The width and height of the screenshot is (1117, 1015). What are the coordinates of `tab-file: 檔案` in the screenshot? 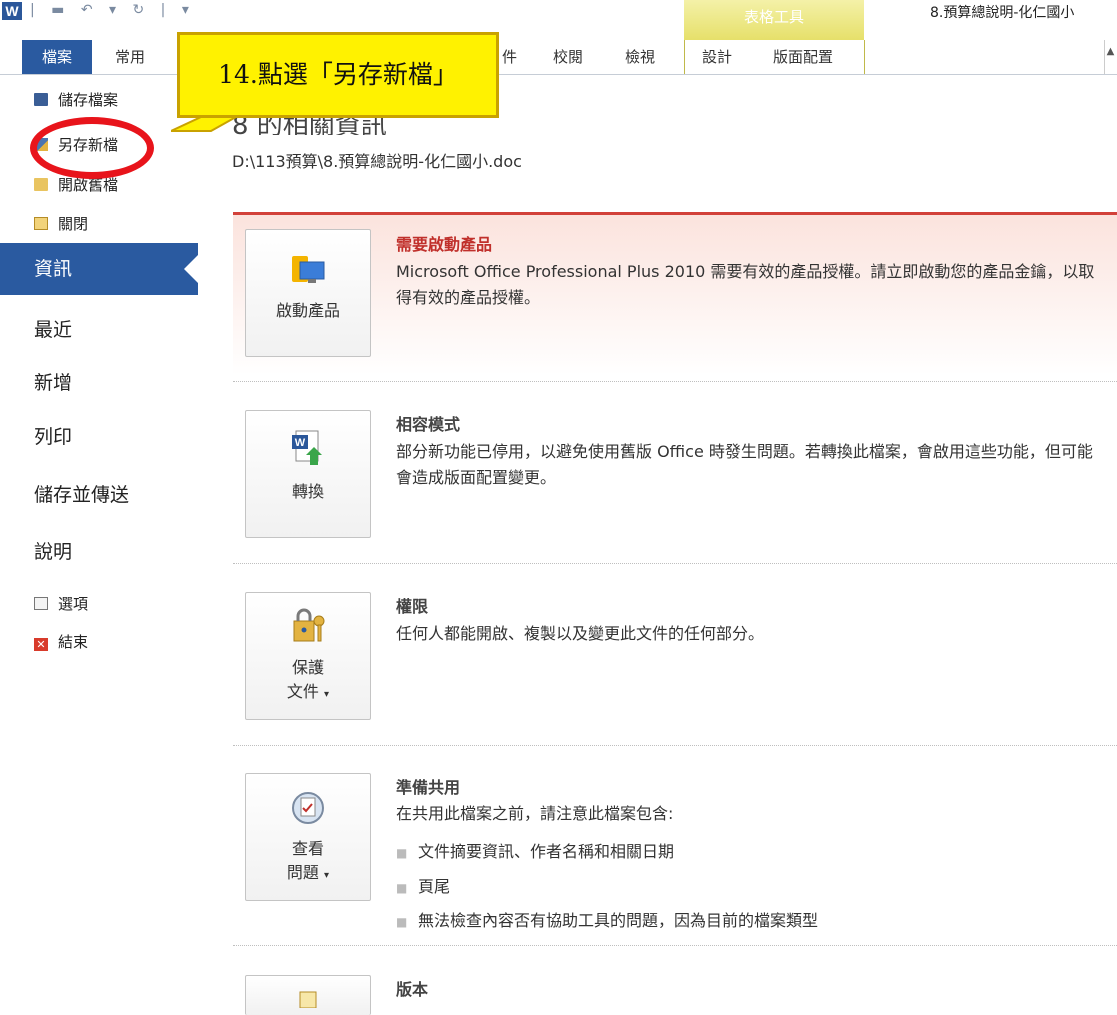 It's located at (57, 57).